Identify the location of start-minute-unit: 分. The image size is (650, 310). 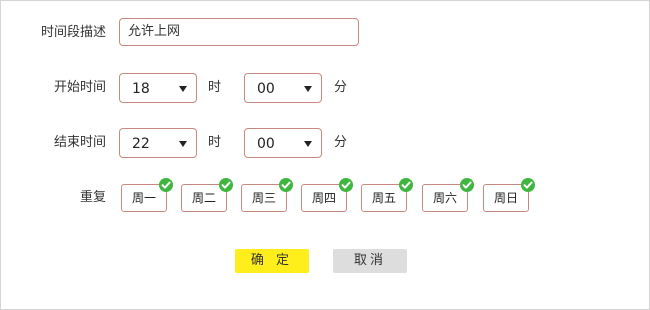
(341, 87).